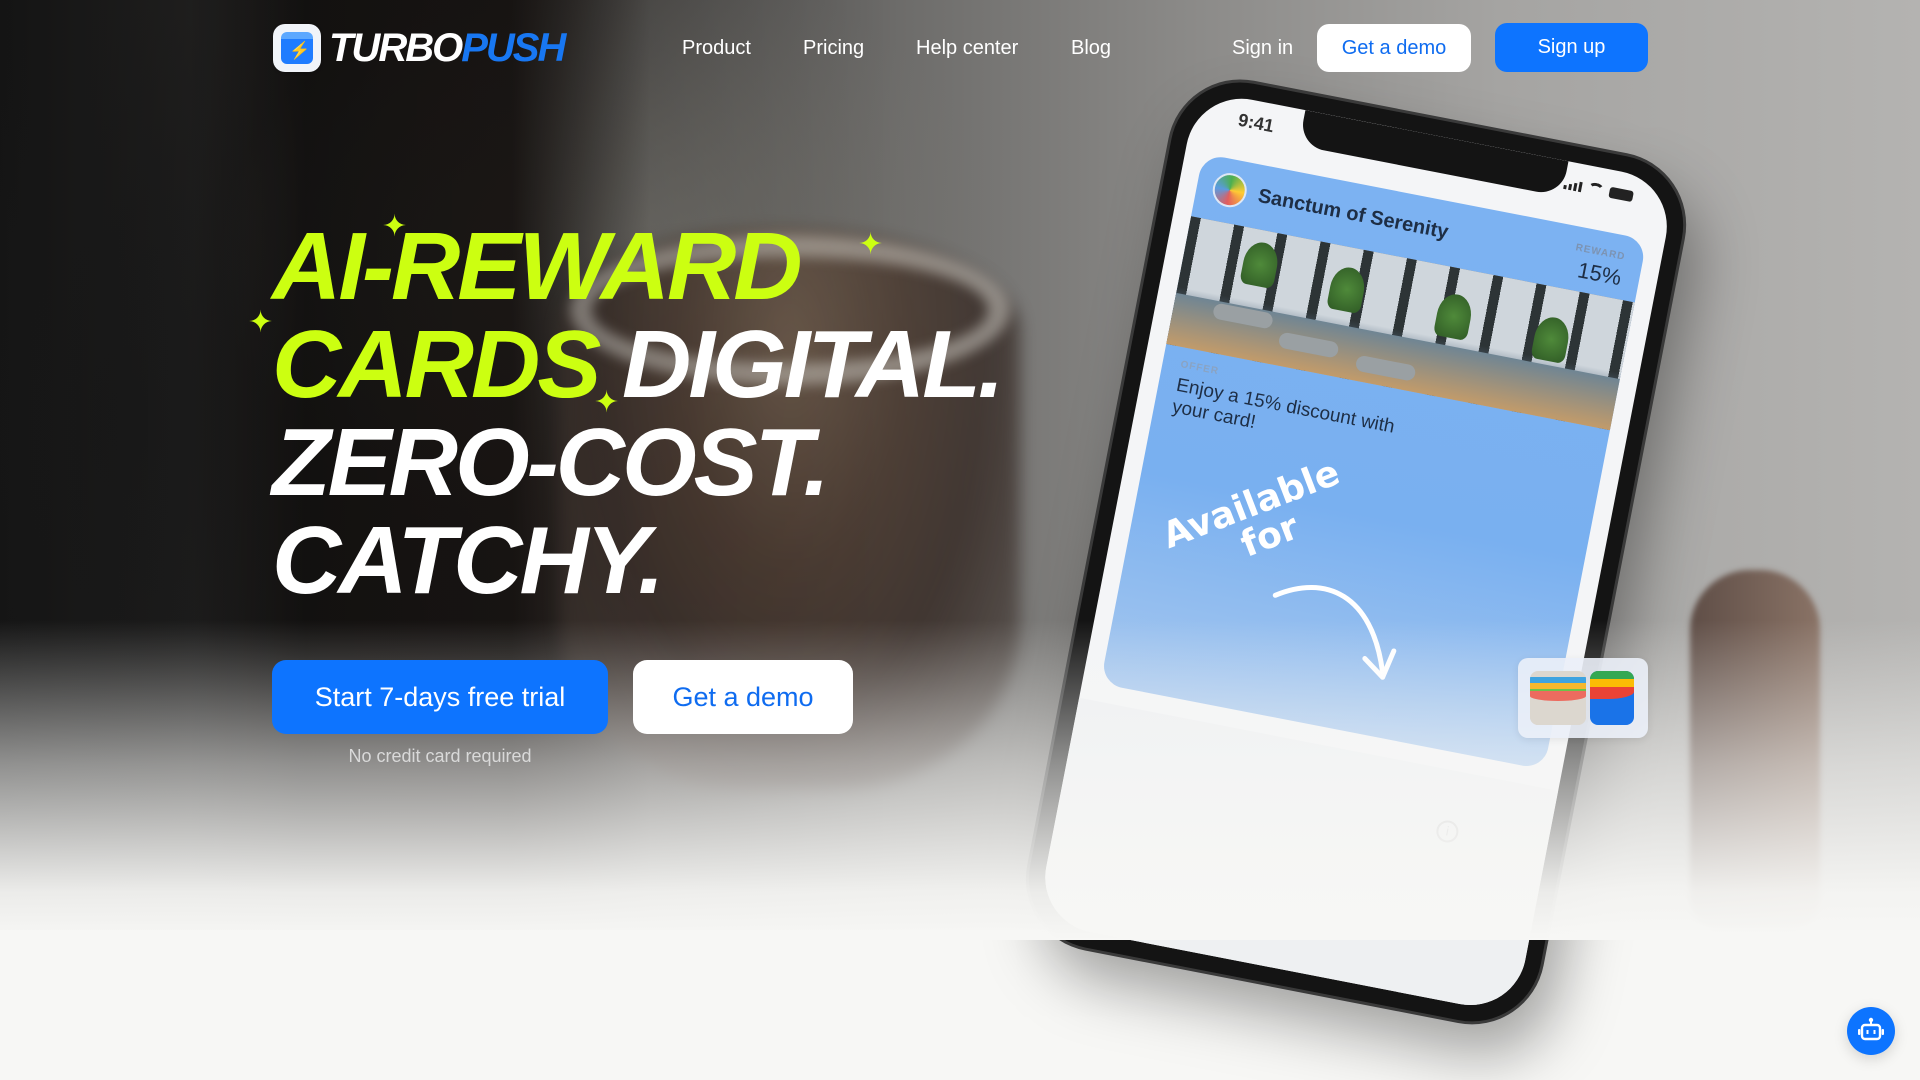 The width and height of the screenshot is (1920, 1080). What do you see at coordinates (436, 364) in the screenshot?
I see `headline-cards: CARDS` at bounding box center [436, 364].